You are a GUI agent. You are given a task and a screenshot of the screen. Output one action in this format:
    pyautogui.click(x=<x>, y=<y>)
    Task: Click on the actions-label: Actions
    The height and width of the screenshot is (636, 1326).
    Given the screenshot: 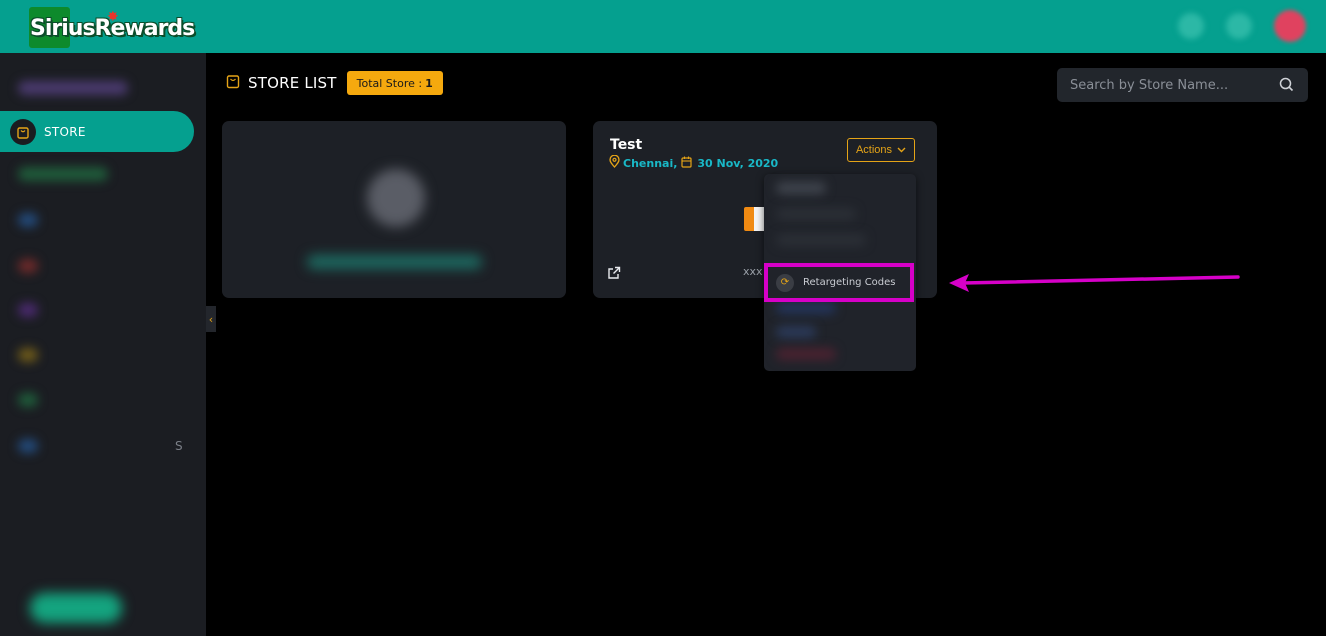 What is the action you would take?
    pyautogui.click(x=874, y=150)
    